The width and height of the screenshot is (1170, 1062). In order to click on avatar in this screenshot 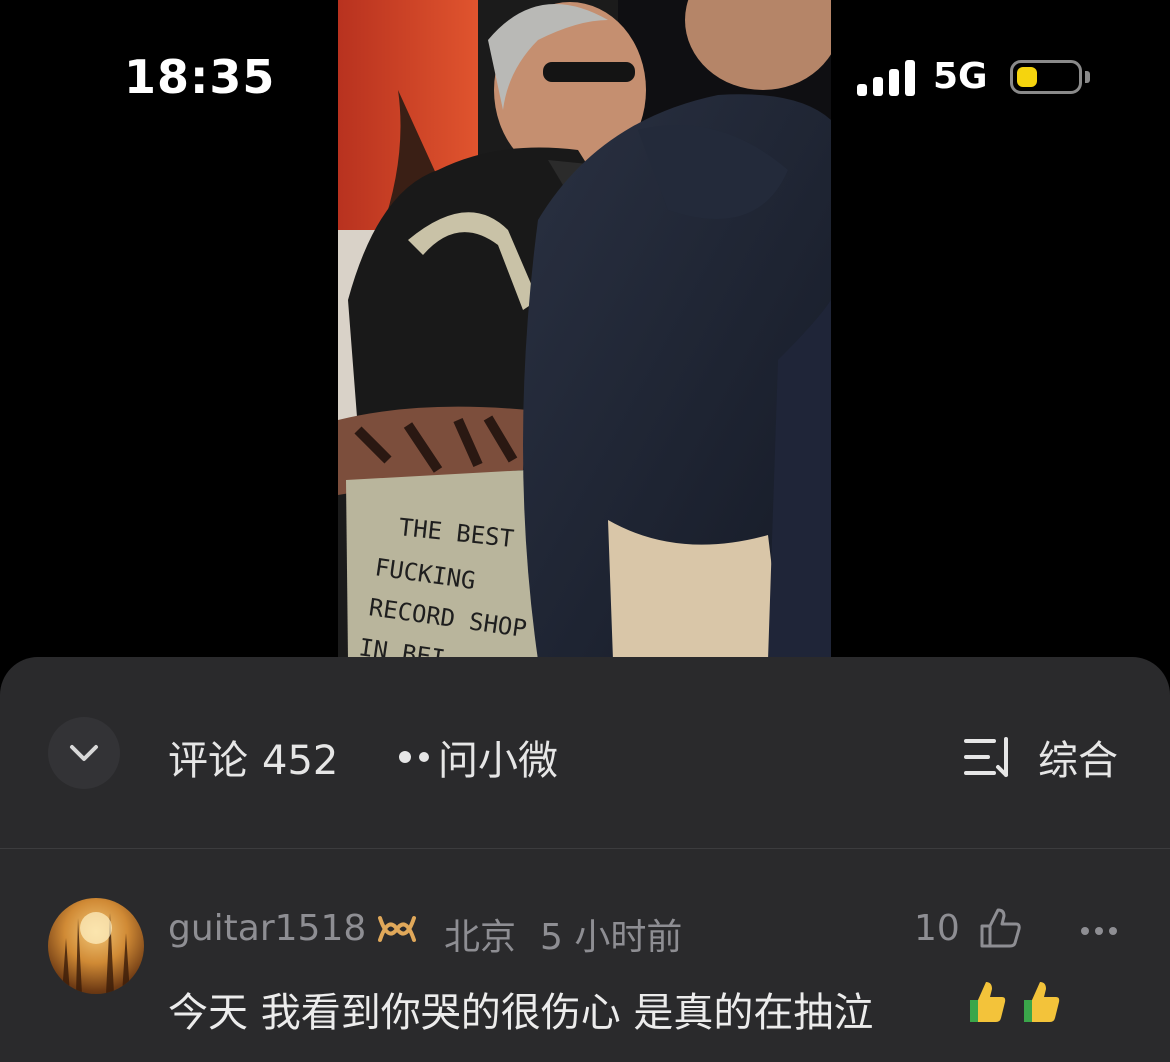, I will do `click(96, 946)`.